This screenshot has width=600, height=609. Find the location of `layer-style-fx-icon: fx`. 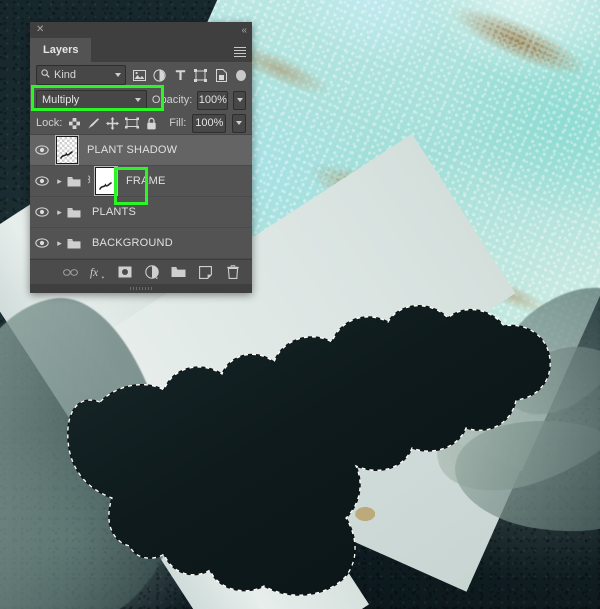

layer-style-fx-icon: fx is located at coordinates (97, 272).